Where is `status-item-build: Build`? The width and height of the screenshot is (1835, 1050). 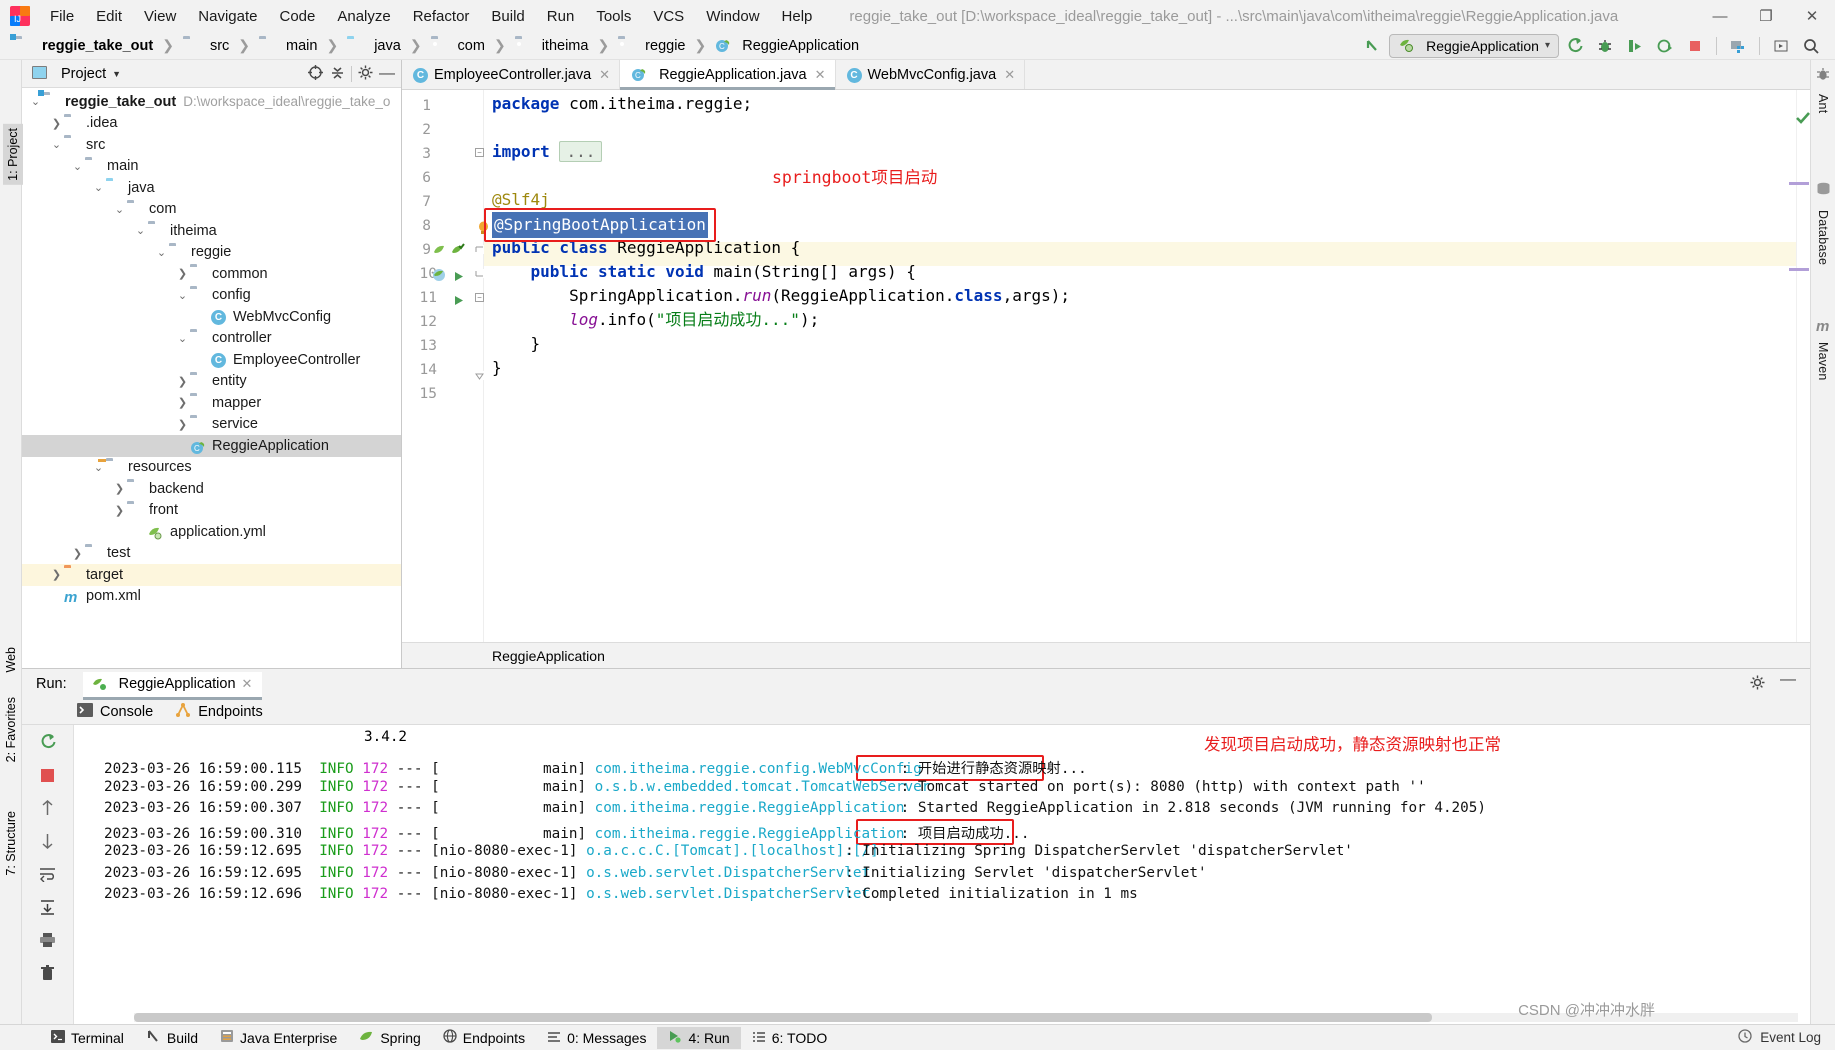
status-item-build: Build is located at coordinates (172, 1037).